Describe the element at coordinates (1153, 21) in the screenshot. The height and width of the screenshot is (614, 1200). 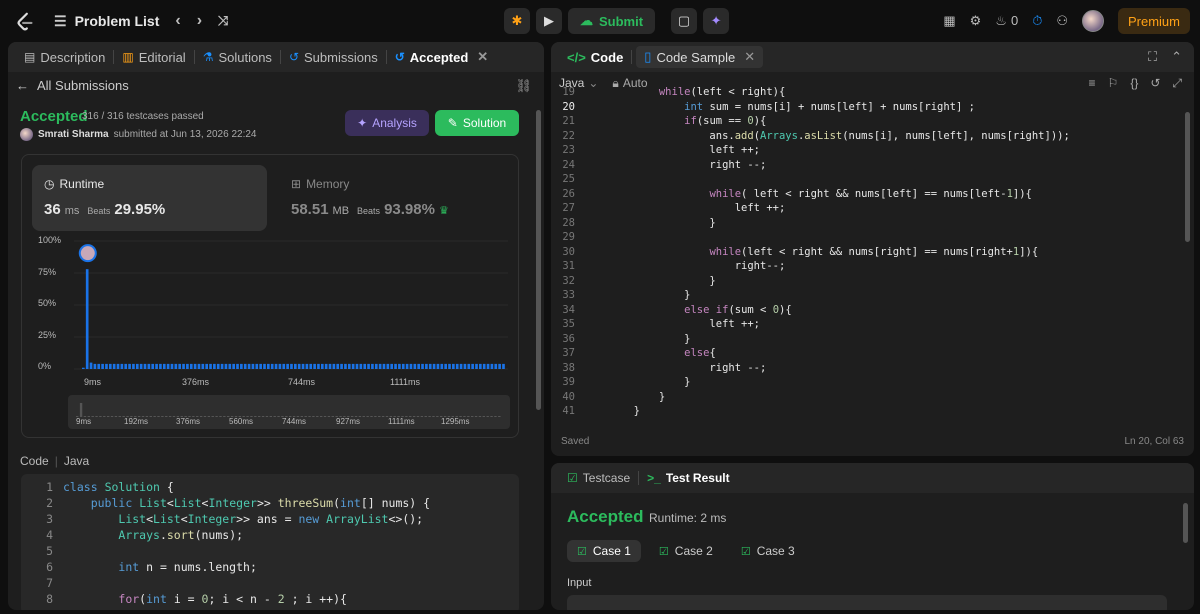
I see `premium-button: Premium` at that location.